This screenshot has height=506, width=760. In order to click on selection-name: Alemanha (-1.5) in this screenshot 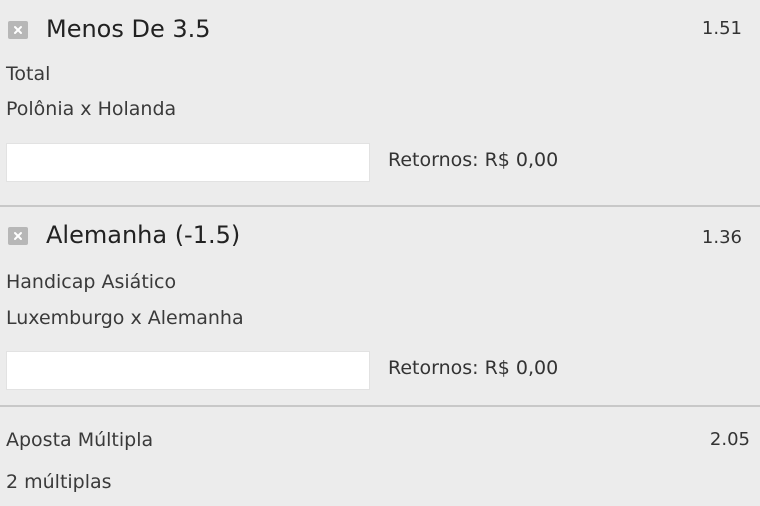, I will do `click(143, 235)`.